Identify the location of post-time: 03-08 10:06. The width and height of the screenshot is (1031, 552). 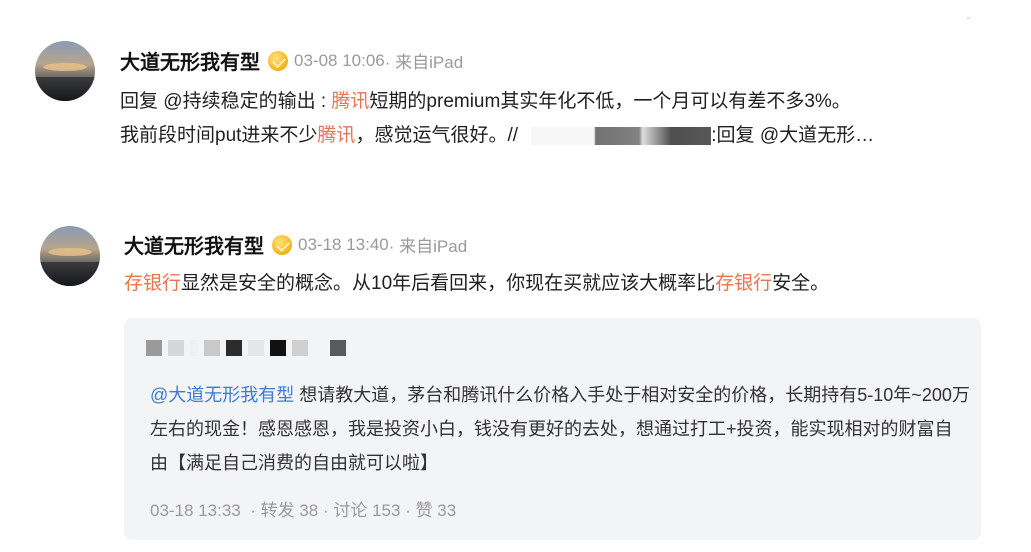
(339, 61).